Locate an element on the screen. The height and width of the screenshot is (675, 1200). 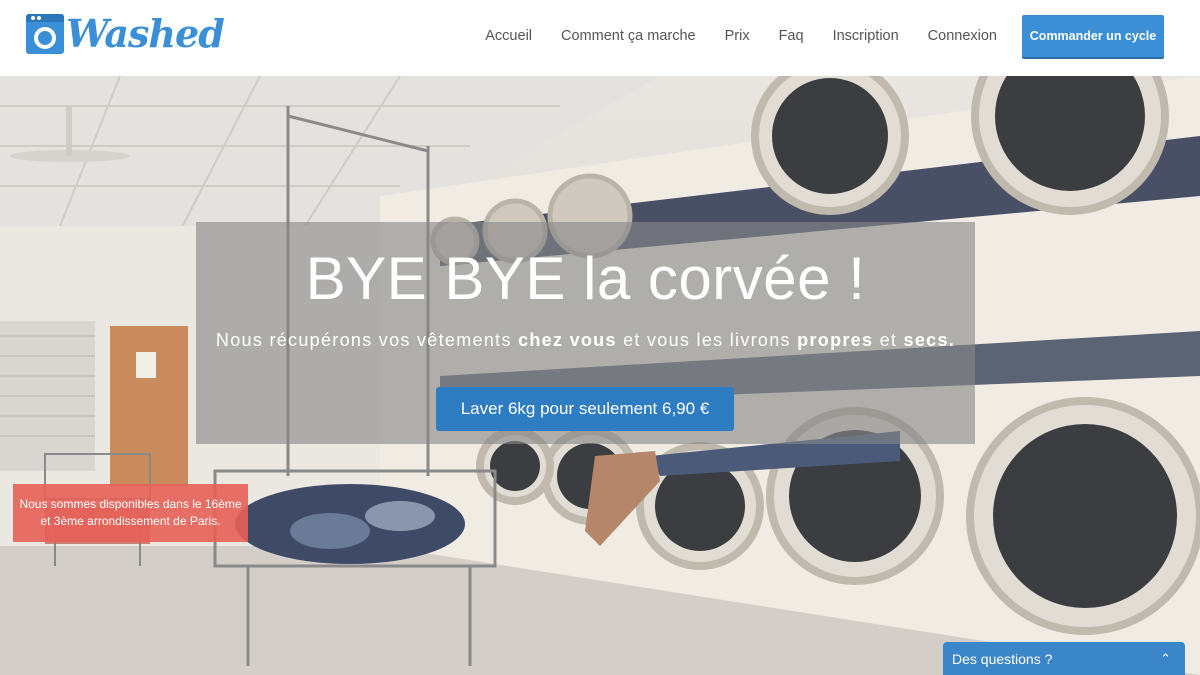
subheadline-text-3: et is located at coordinates (888, 340).